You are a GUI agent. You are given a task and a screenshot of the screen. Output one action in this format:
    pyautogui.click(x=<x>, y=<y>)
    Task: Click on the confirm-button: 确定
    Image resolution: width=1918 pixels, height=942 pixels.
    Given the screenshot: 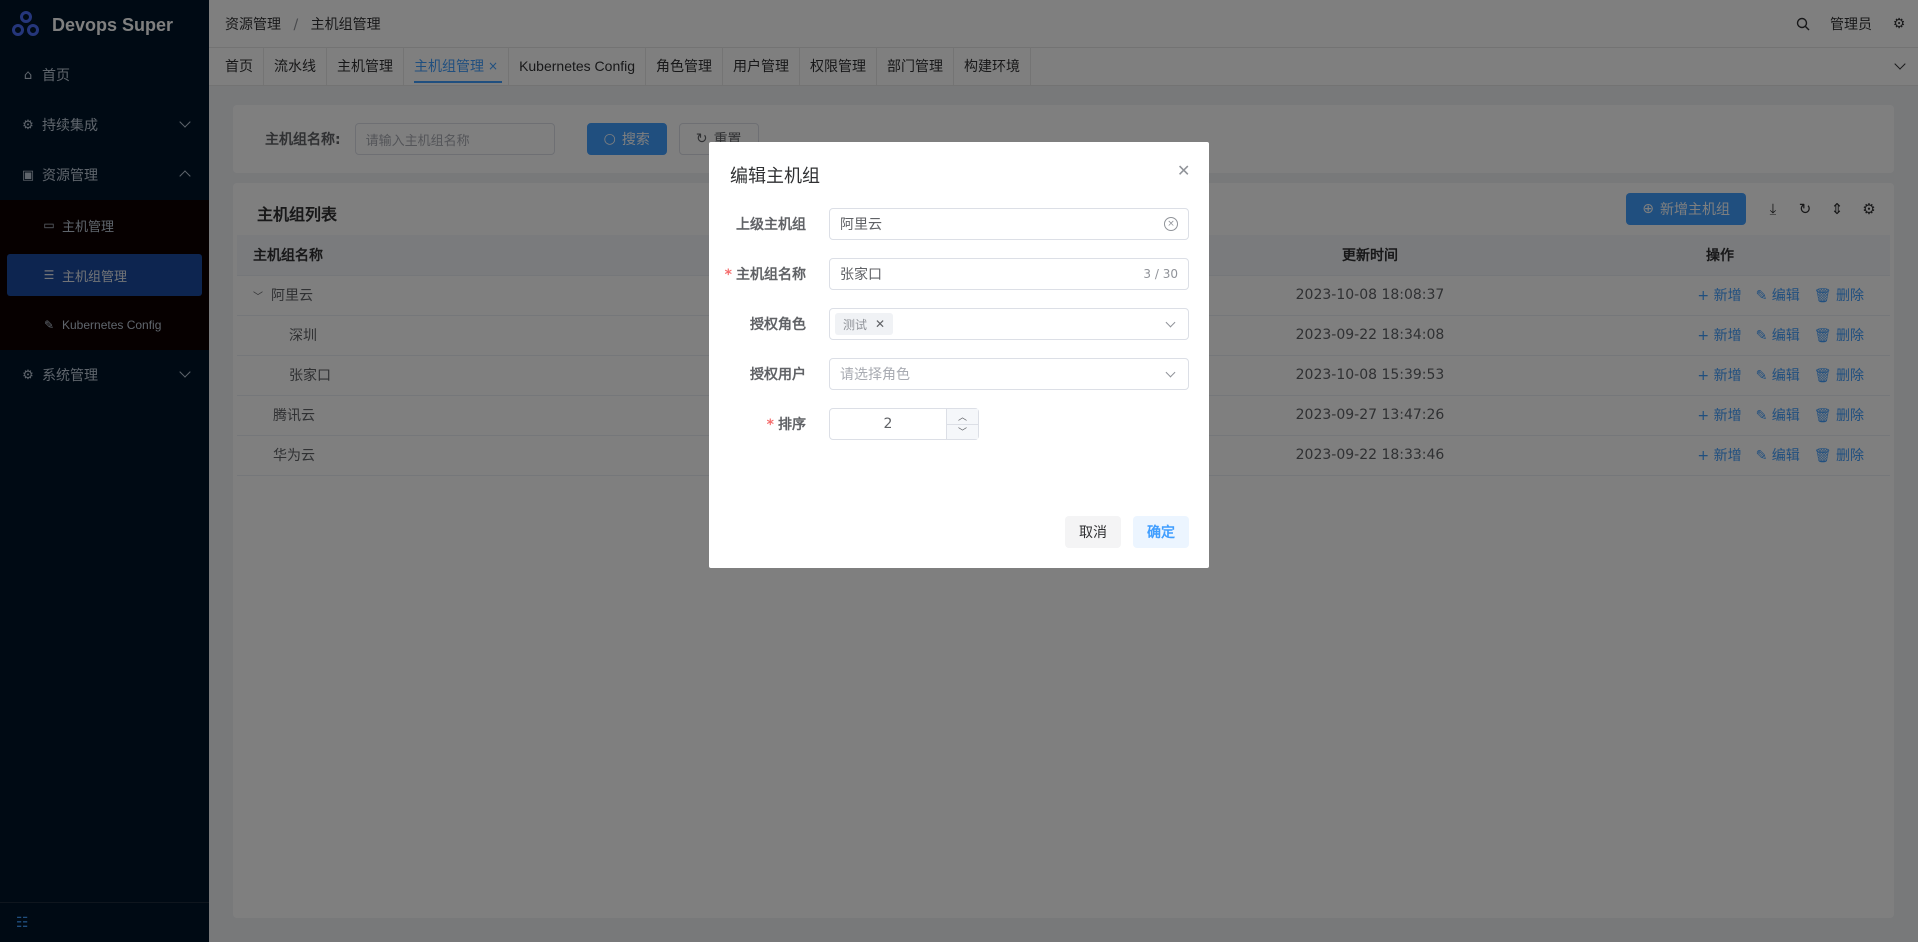 What is the action you would take?
    pyautogui.click(x=1161, y=532)
    